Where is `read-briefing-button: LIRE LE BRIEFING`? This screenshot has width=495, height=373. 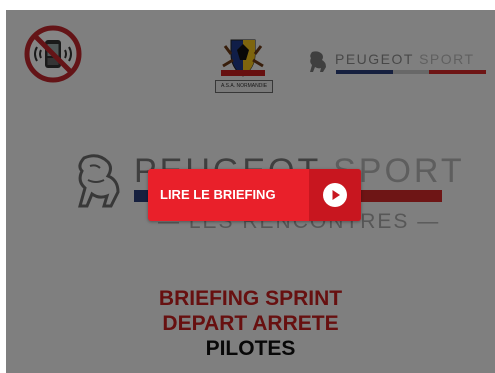 read-briefing-button: LIRE LE BRIEFING is located at coordinates (254, 195).